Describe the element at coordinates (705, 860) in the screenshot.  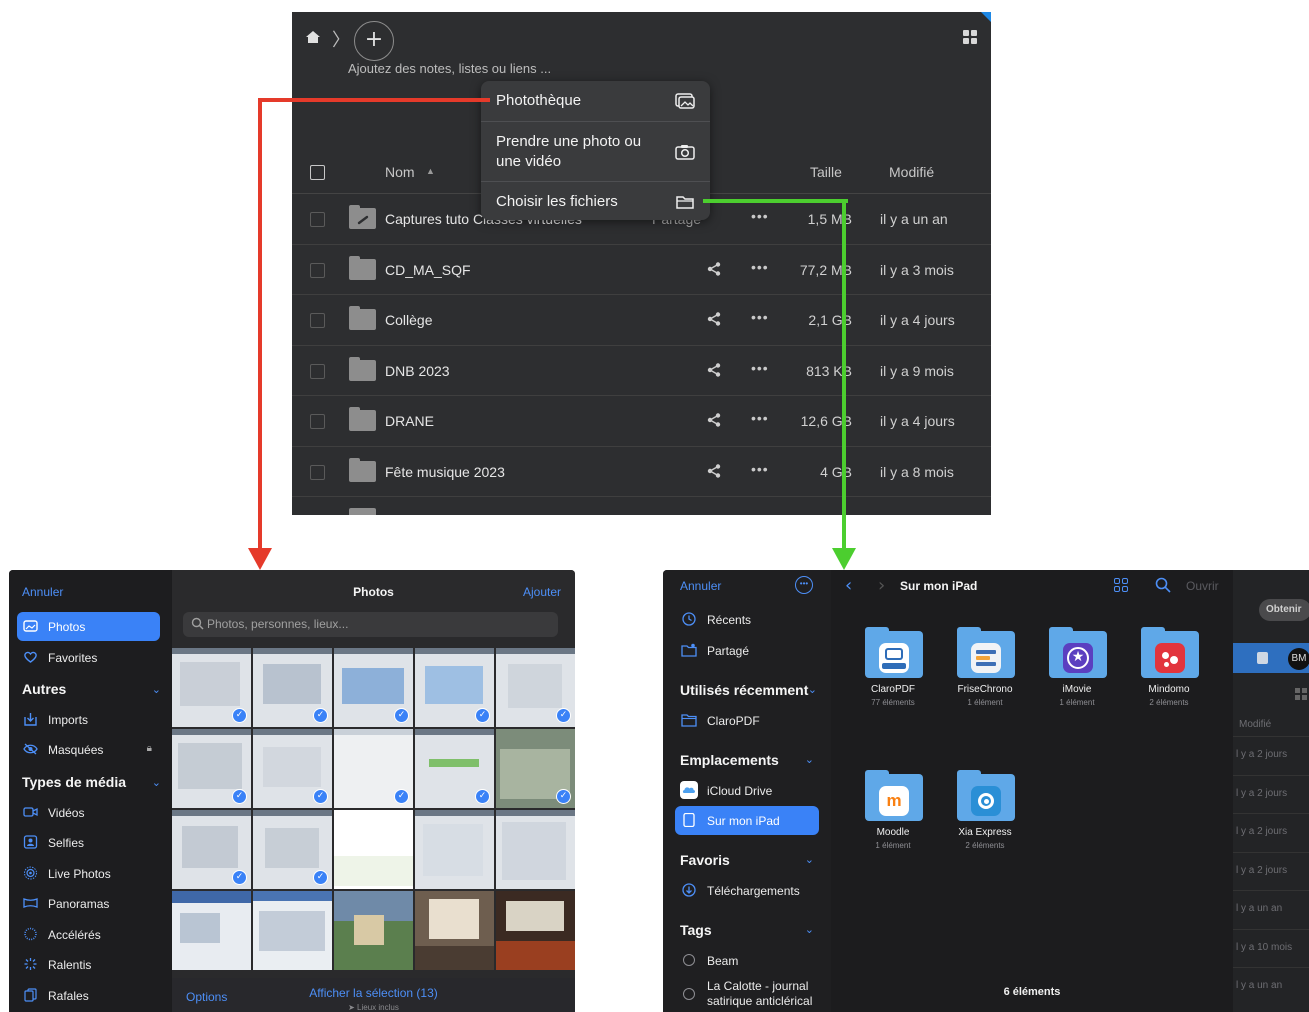
I see `section-favorites: Favoris` at that location.